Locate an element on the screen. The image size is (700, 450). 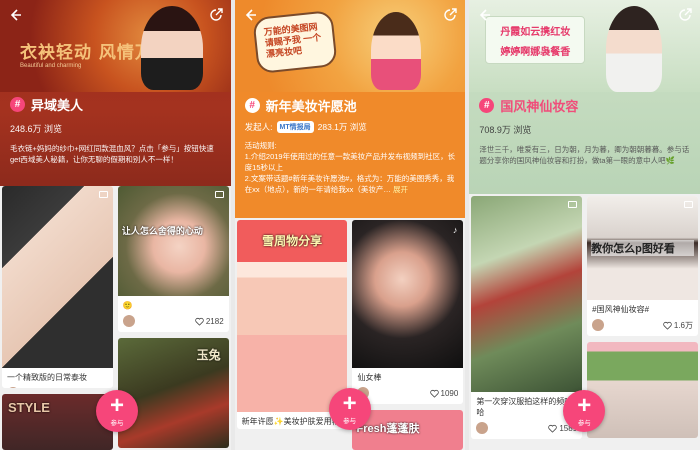
post-title: 🙂 is located at coordinates (127, 305).